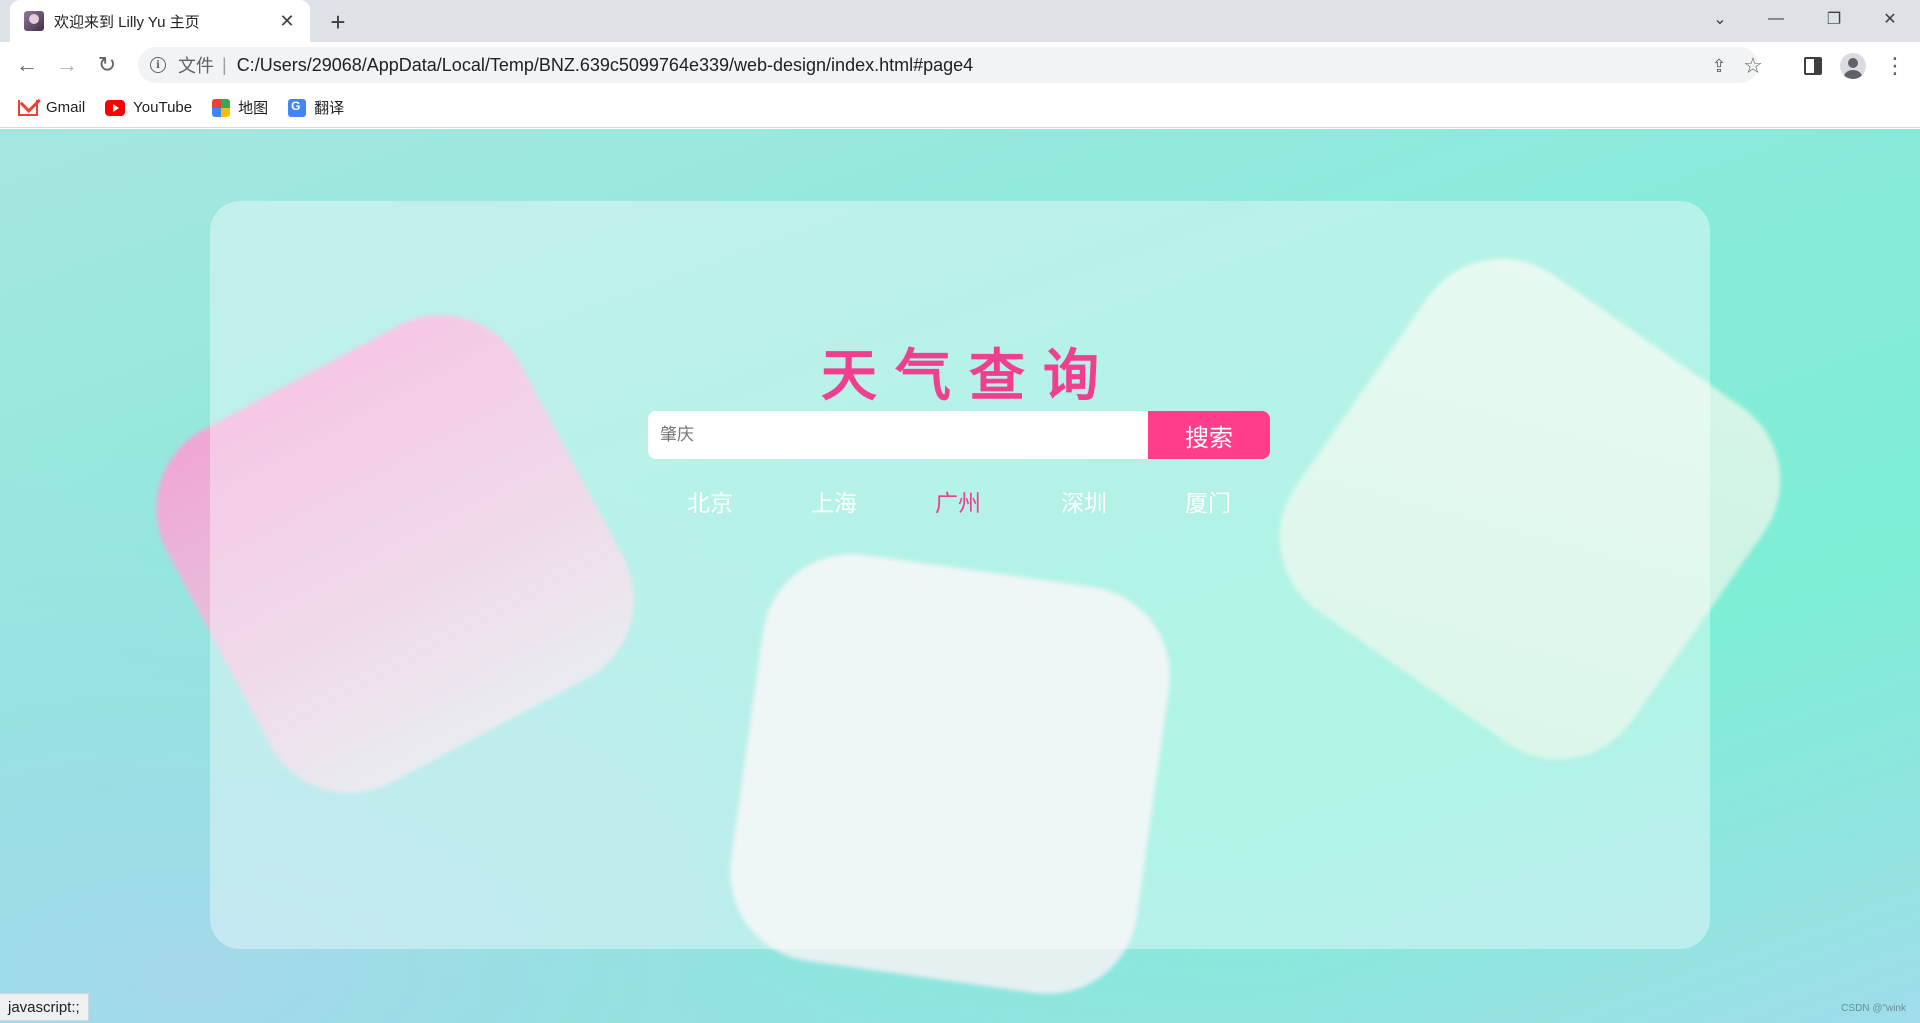 Image resolution: width=1920 pixels, height=1023 pixels. I want to click on side-panel-button, so click(1813, 66).